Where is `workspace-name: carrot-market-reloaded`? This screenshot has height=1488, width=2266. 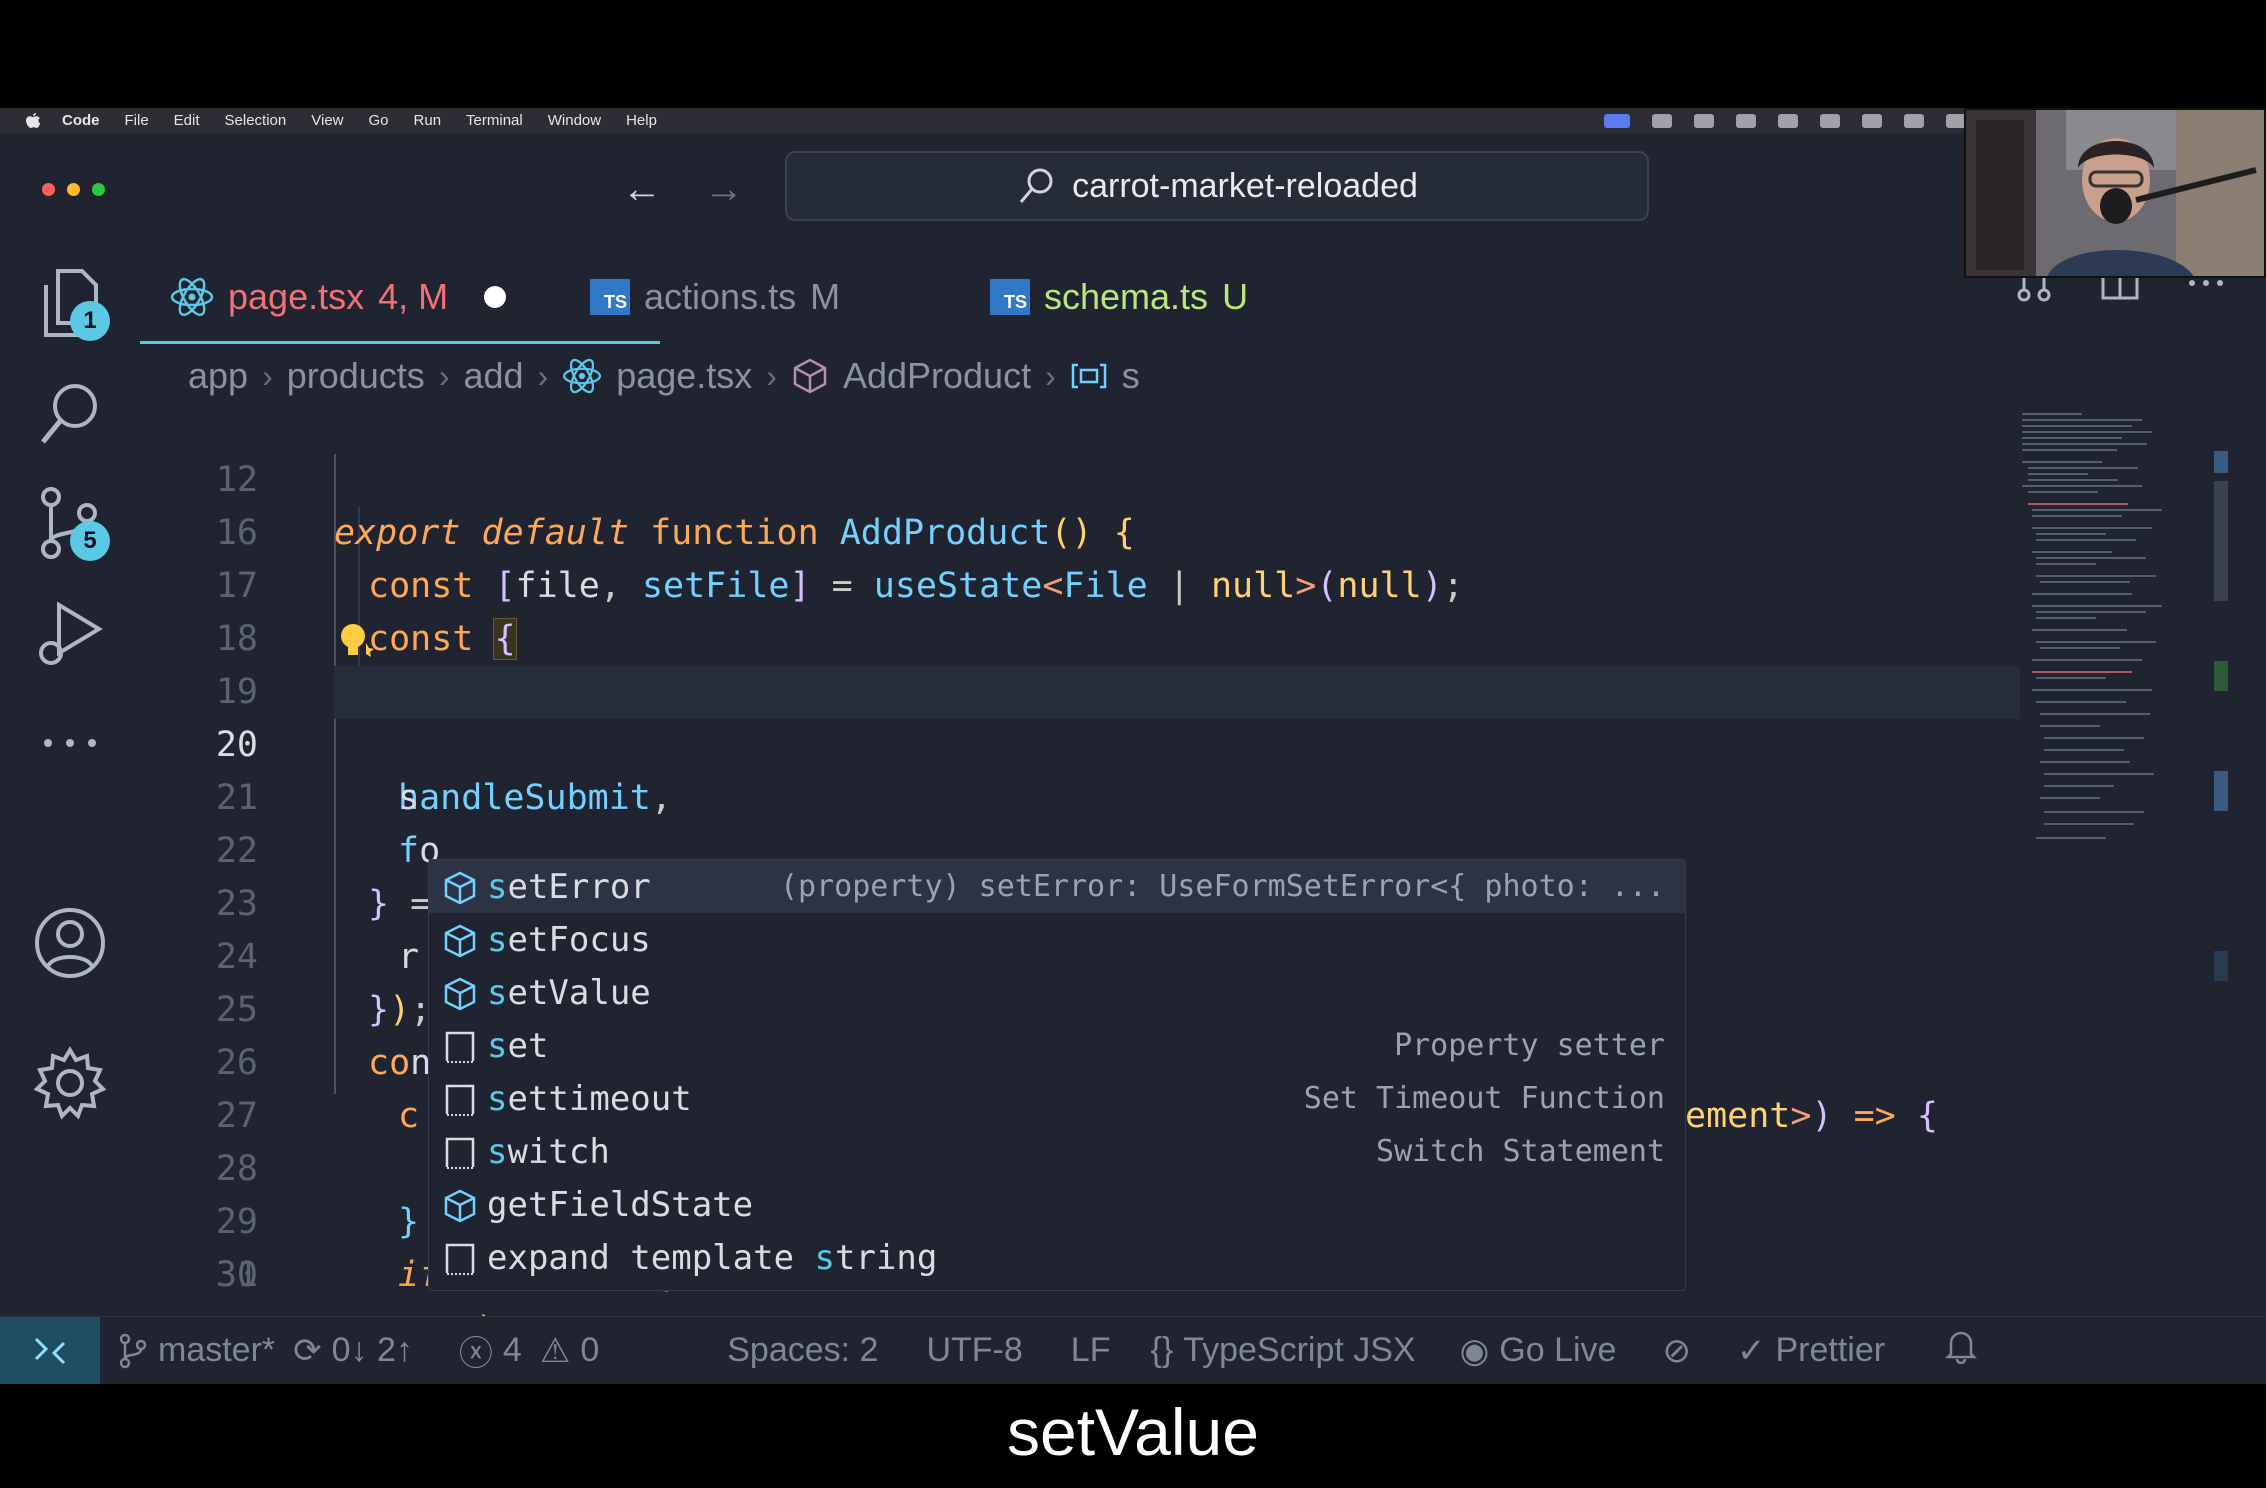
workspace-name: carrot-market-reloaded is located at coordinates (1245, 185).